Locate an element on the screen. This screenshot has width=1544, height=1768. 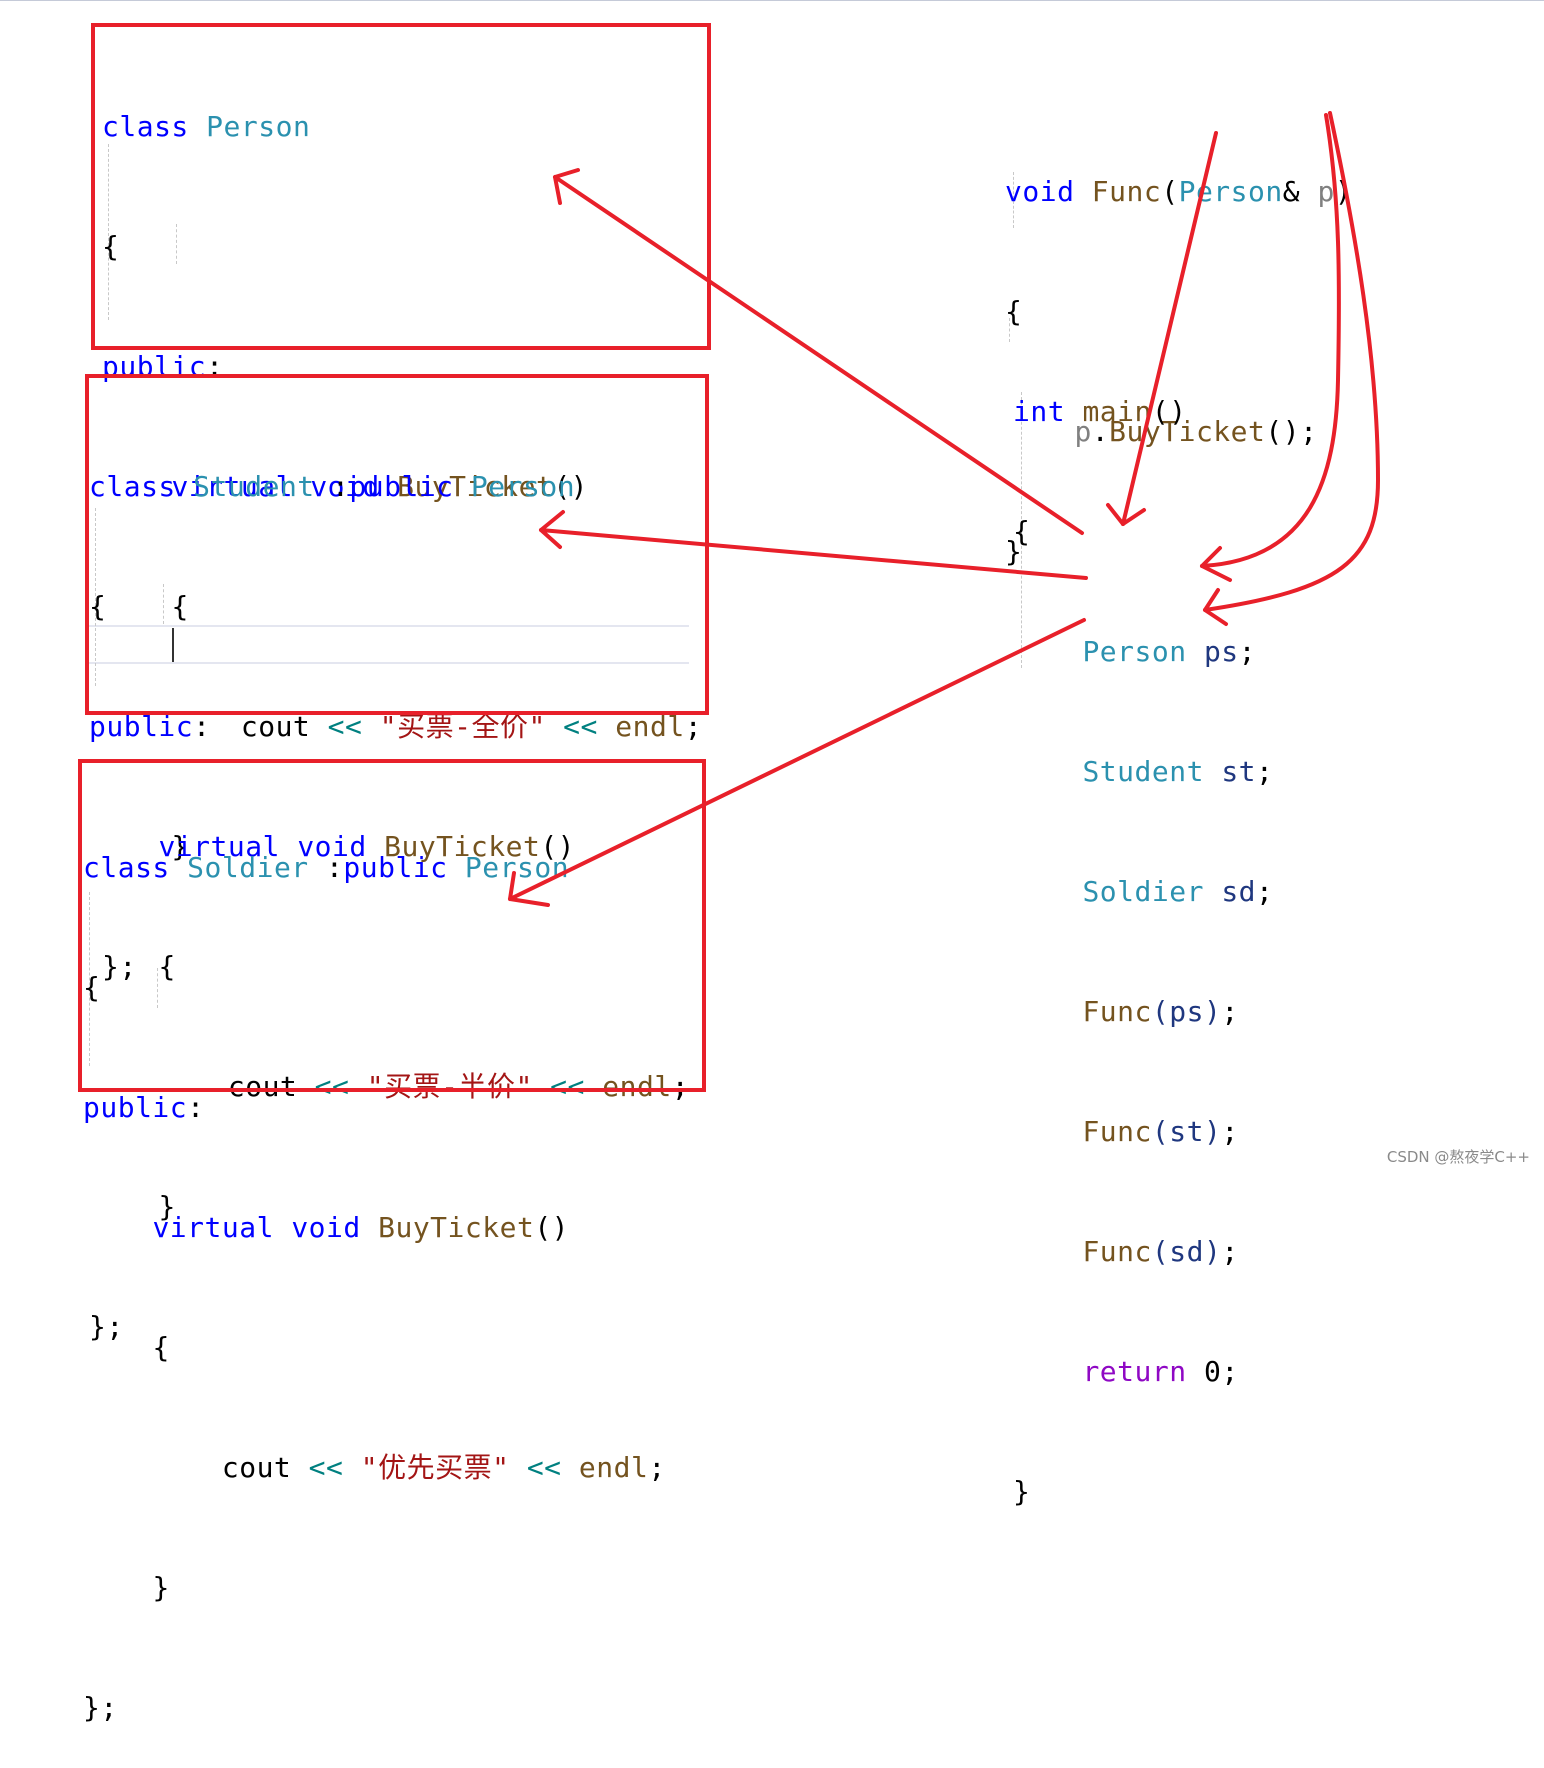
watermark: CSDN @熬夜学C++ is located at coordinates (1458, 1157).